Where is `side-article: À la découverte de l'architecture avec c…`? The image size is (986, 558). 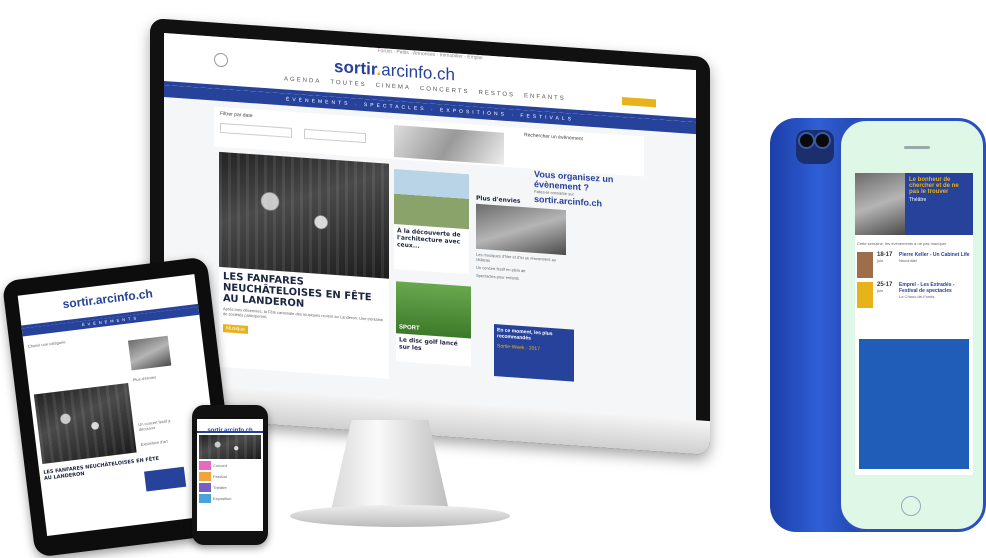 side-article: À la découverte de l'architecture avec c… is located at coordinates (431, 222).